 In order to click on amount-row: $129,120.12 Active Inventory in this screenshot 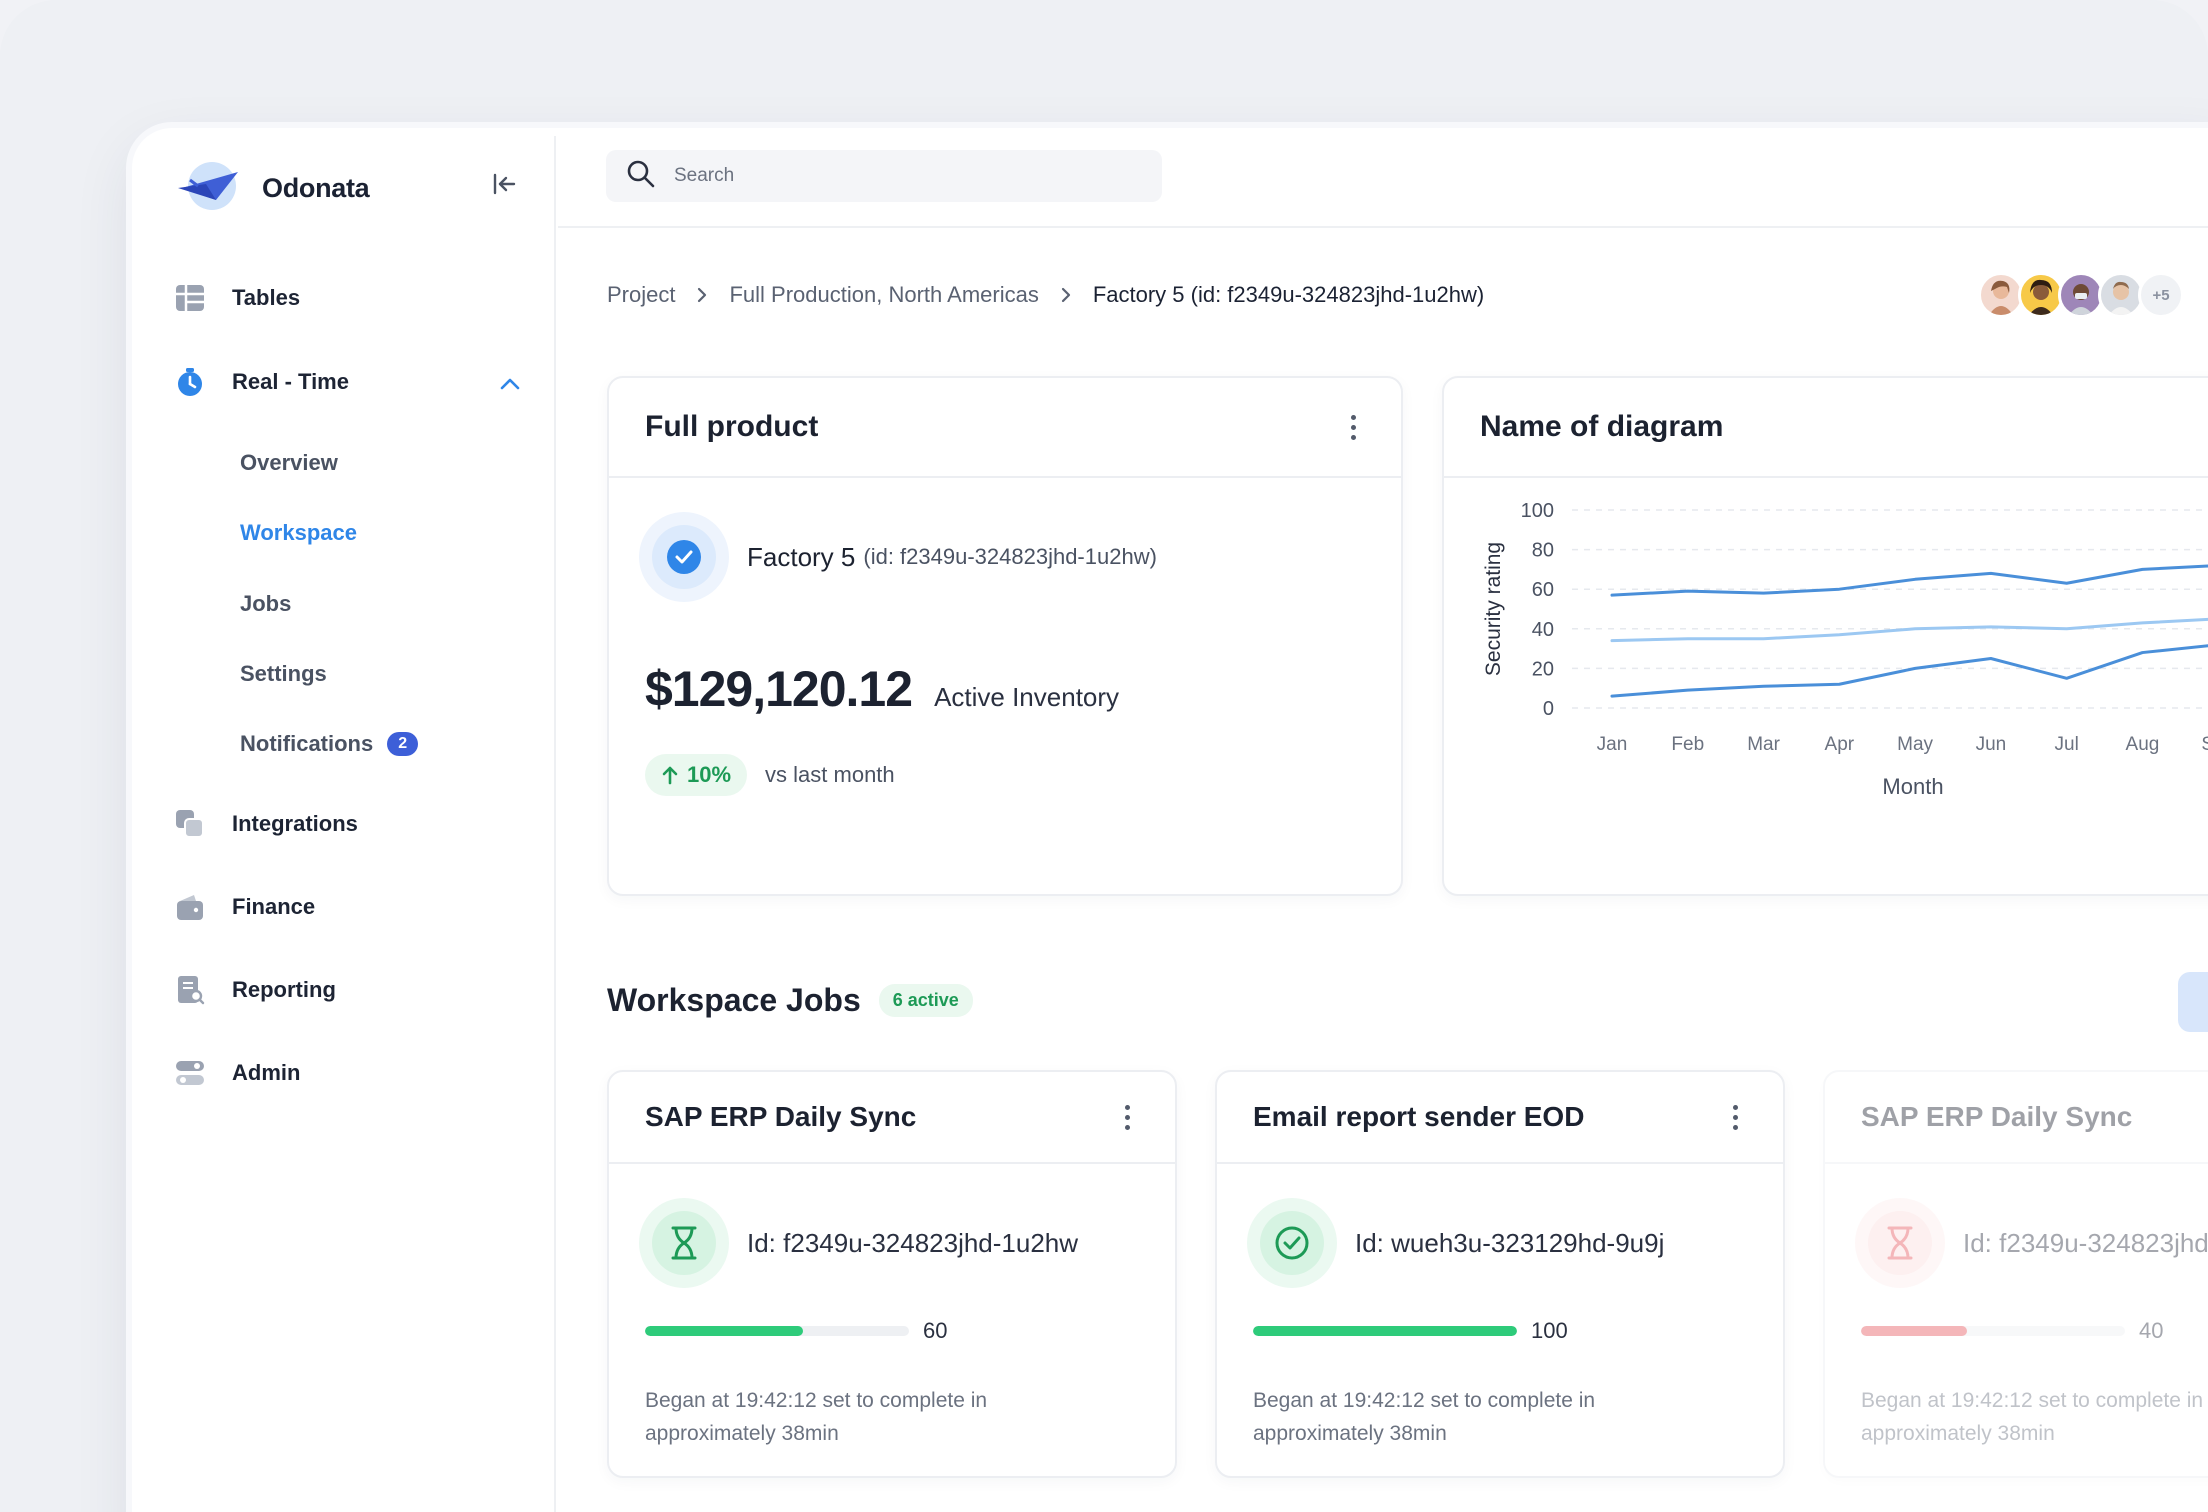, I will do `click(882, 689)`.